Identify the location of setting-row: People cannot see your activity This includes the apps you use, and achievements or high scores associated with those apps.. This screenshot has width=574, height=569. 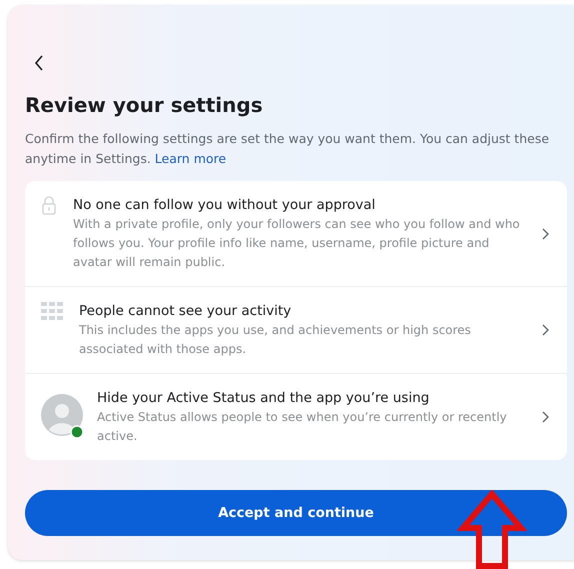
(296, 330).